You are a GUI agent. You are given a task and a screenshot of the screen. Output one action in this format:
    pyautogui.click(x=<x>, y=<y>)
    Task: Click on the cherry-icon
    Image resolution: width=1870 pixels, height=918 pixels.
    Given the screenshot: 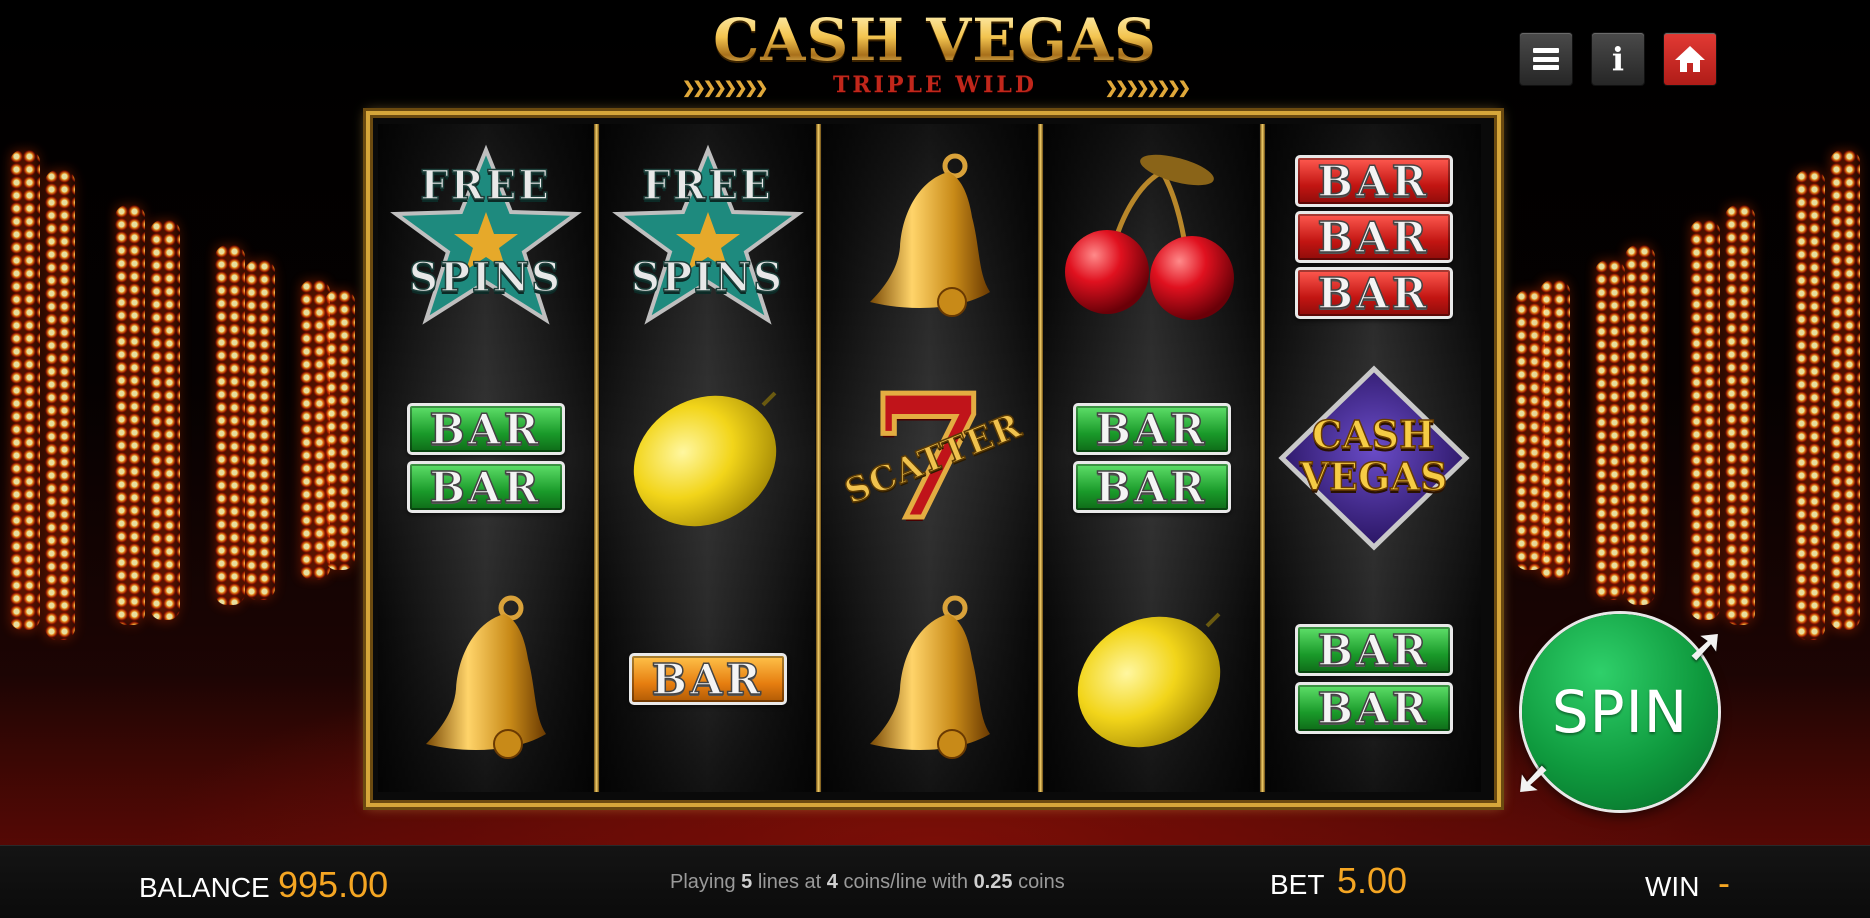 What is the action you would take?
    pyautogui.click(x=1149, y=237)
    